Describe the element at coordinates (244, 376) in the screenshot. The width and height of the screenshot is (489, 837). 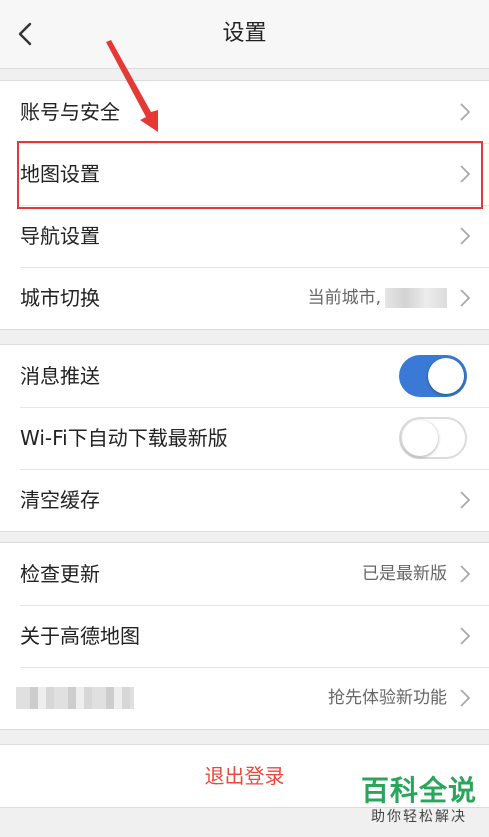
I see `push-notifications-item: 消息推送` at that location.